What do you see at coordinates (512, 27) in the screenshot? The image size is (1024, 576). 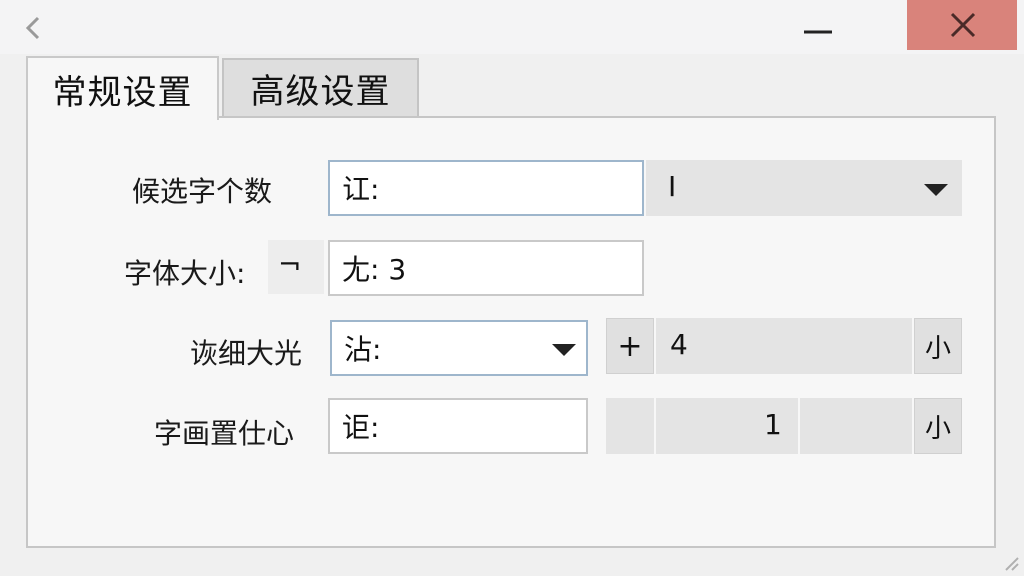 I see `title-bar` at bounding box center [512, 27].